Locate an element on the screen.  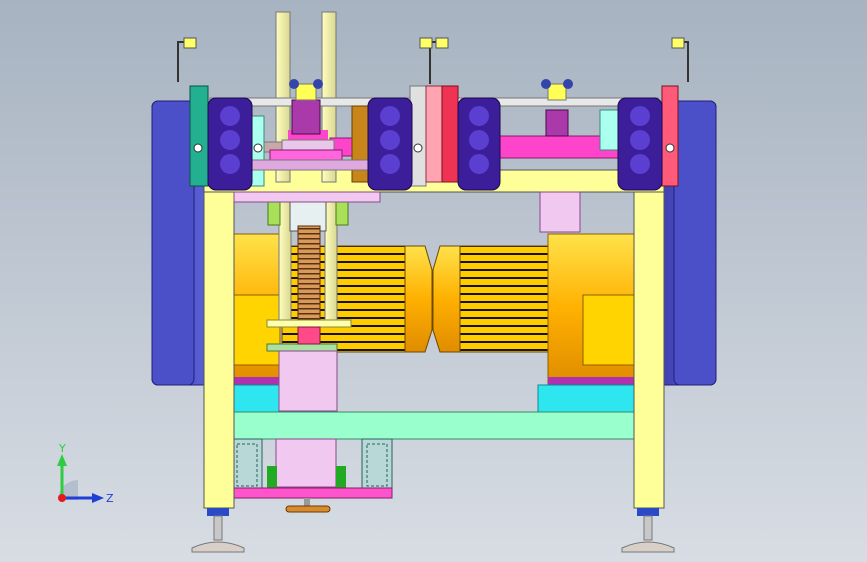
handwheel is located at coordinates (308, 509).